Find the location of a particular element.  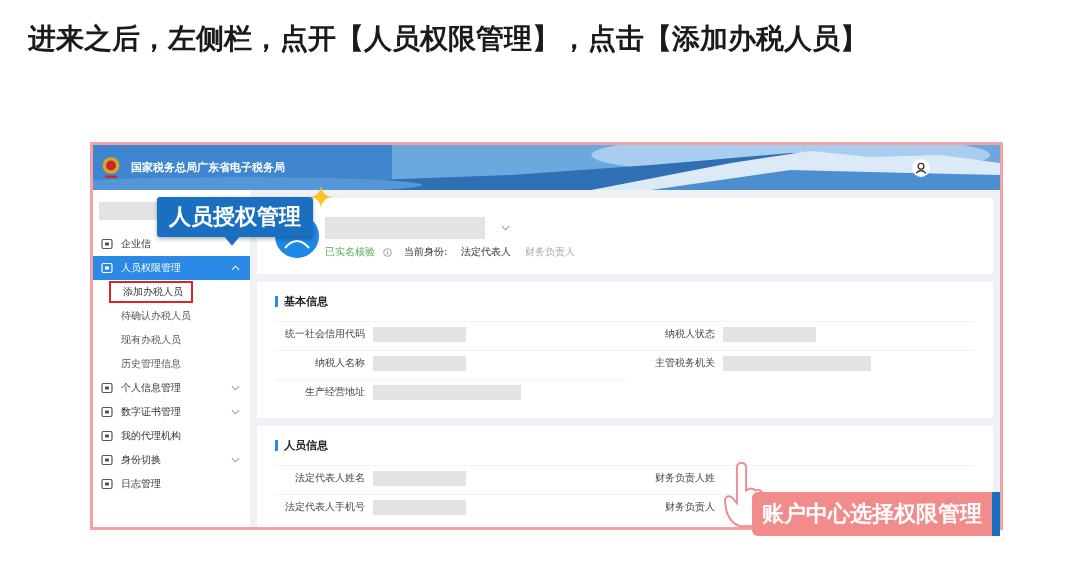

verified-status: 已实名核验 is located at coordinates (350, 252).